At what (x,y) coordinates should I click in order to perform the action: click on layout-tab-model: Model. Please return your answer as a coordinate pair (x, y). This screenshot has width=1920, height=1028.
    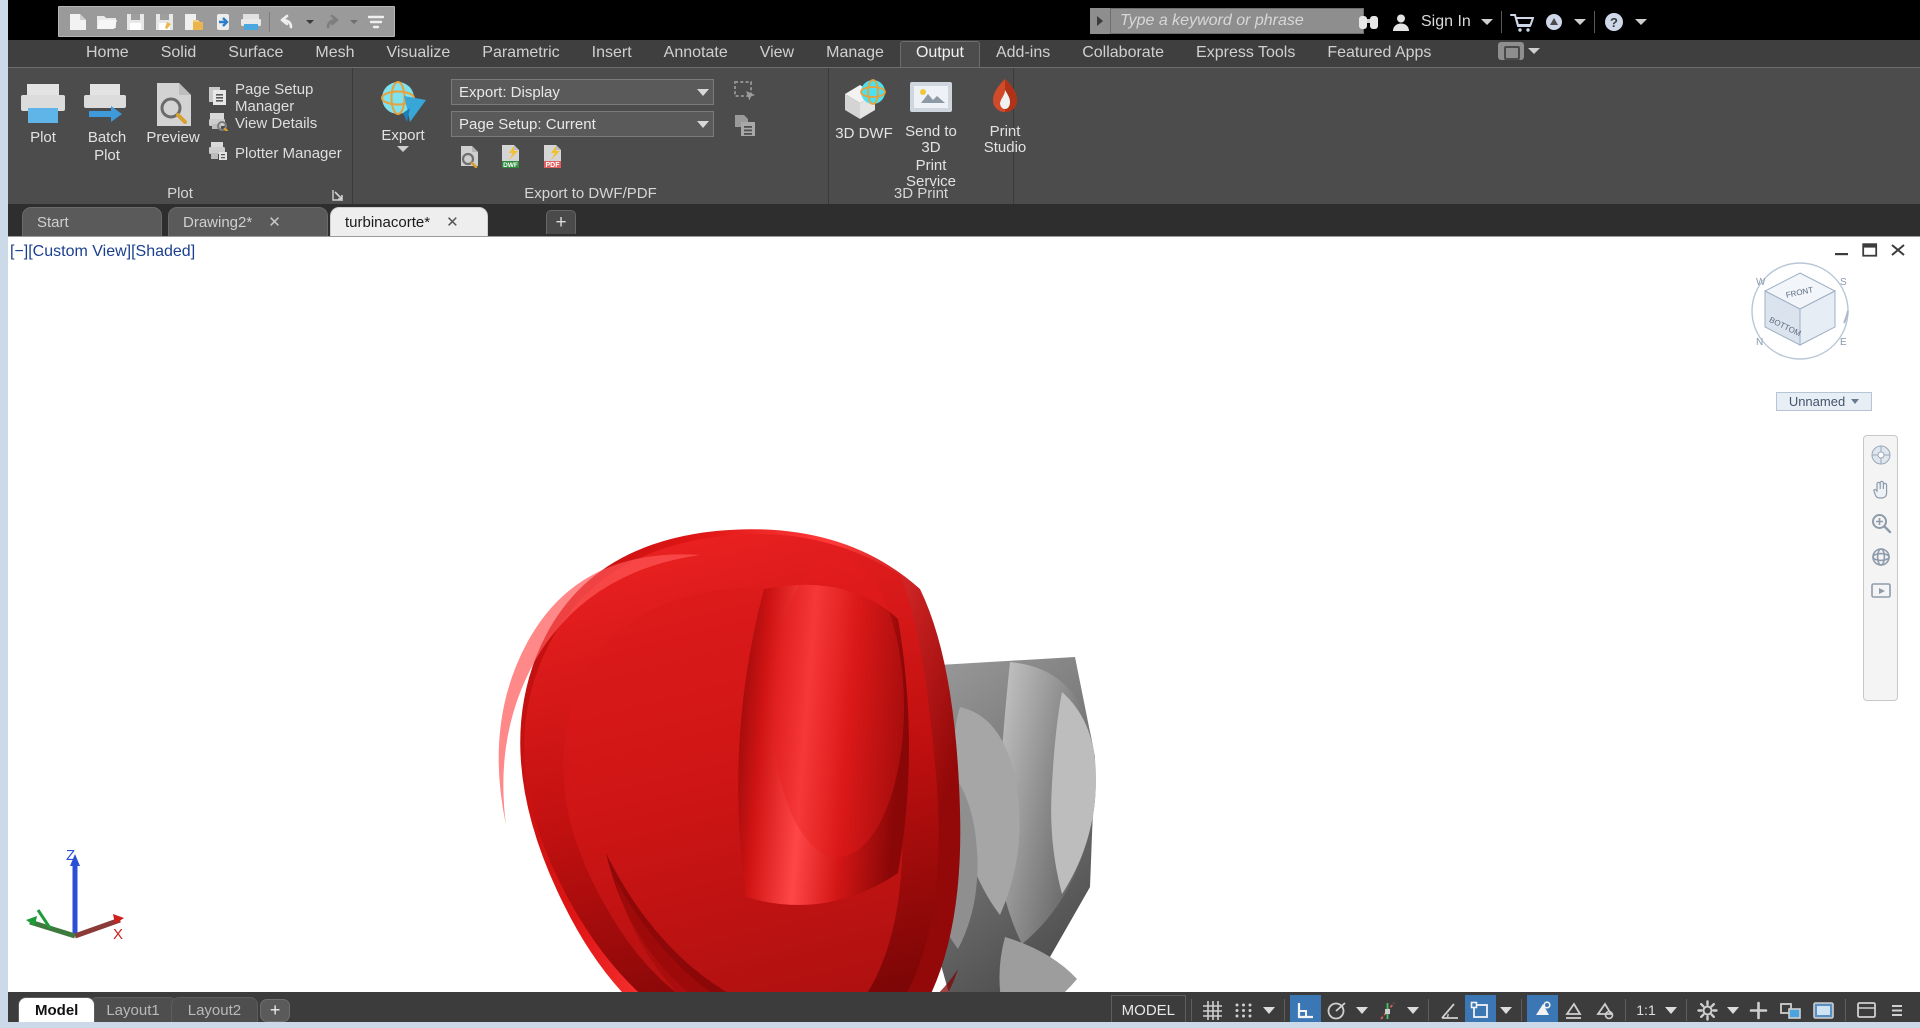
    Looking at the image, I should click on (57, 1009).